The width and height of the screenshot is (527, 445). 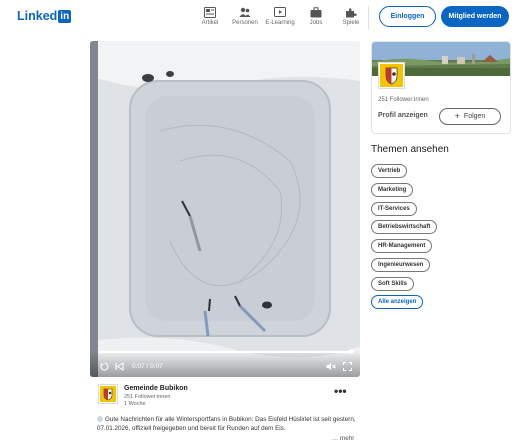 I want to click on topic-pill: Marketing, so click(x=392, y=190).